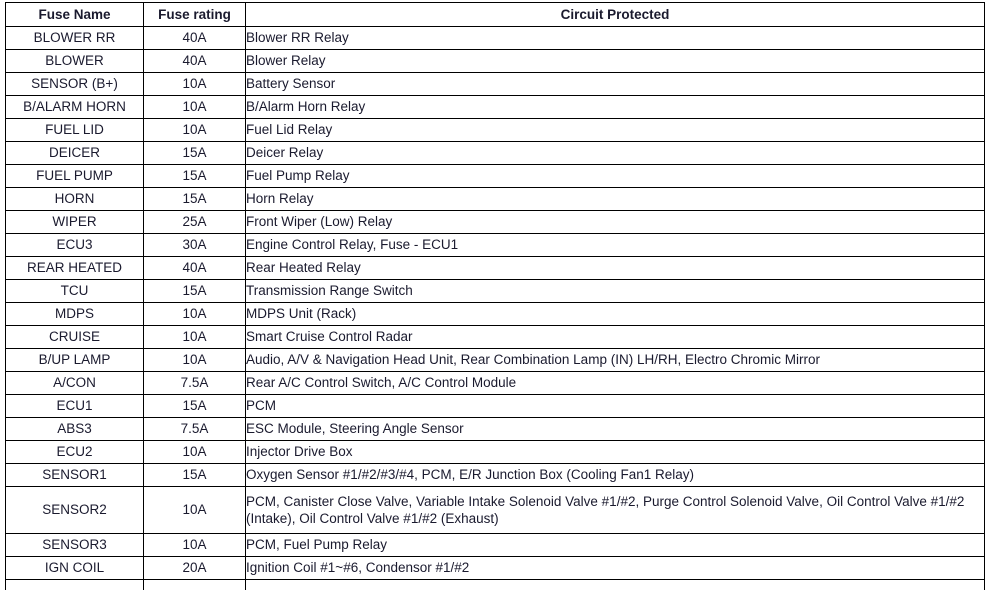 This screenshot has height=590, width=994. I want to click on circuit-protected-text: PCM, so click(615, 405).